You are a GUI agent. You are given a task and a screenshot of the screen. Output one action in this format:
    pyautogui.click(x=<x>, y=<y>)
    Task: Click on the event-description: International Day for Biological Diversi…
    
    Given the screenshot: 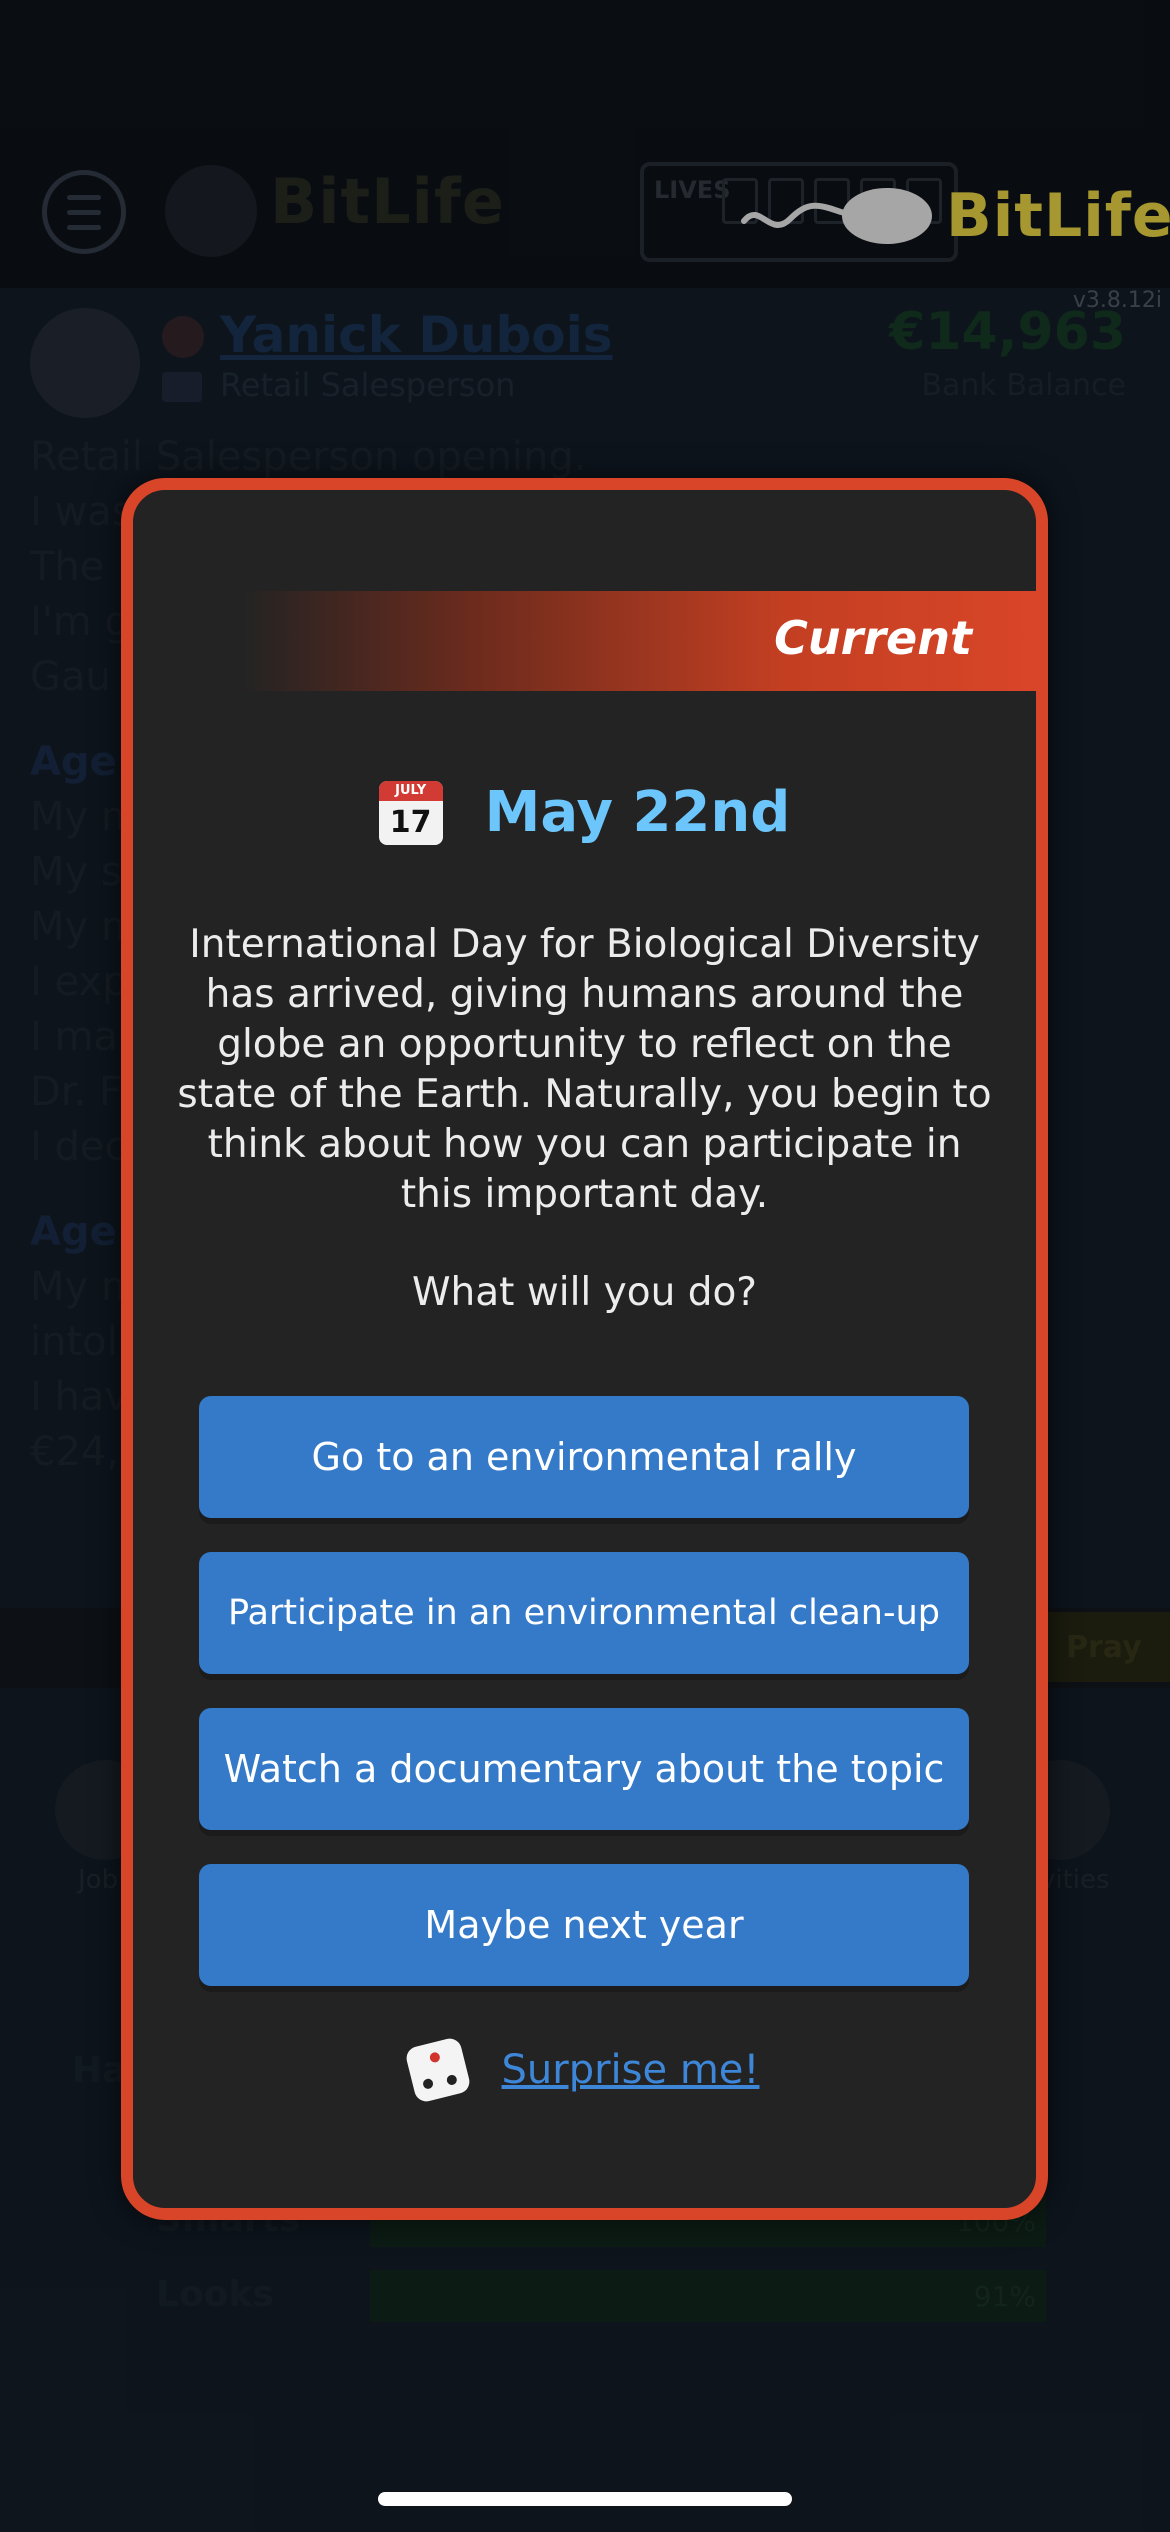 What is the action you would take?
    pyautogui.click(x=584, y=1069)
    